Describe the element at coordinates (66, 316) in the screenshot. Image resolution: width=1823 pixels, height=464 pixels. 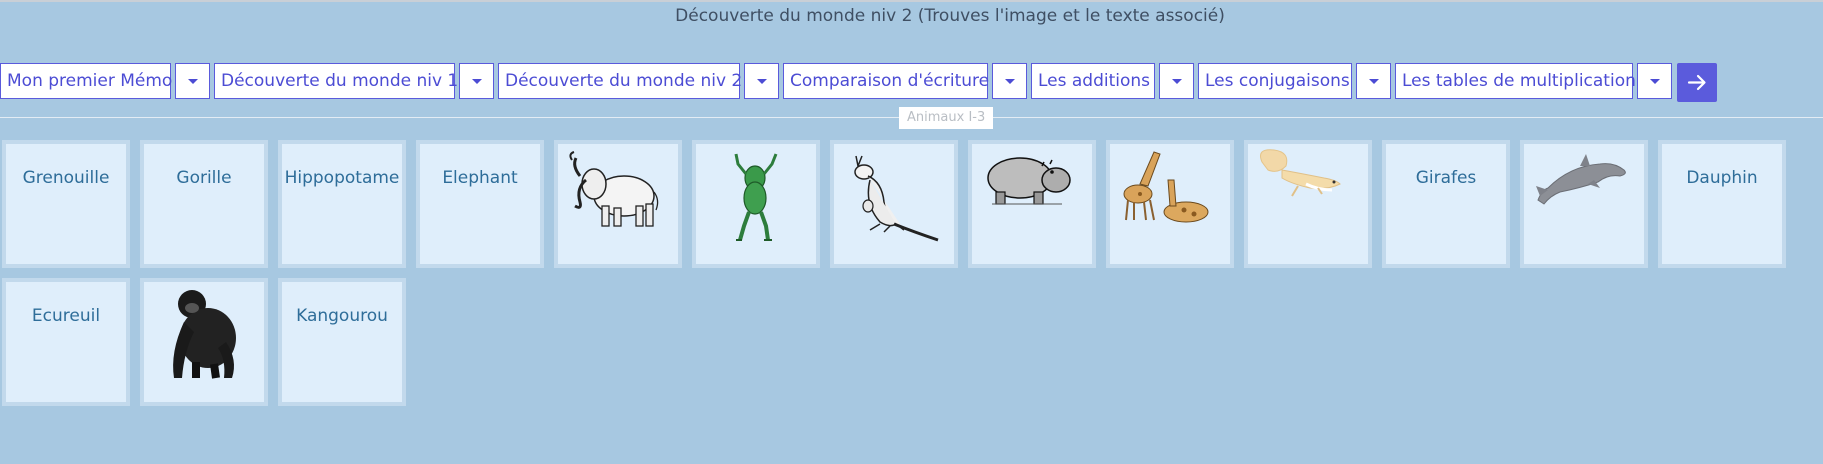
I see `card-label: Ecureuil` at that location.